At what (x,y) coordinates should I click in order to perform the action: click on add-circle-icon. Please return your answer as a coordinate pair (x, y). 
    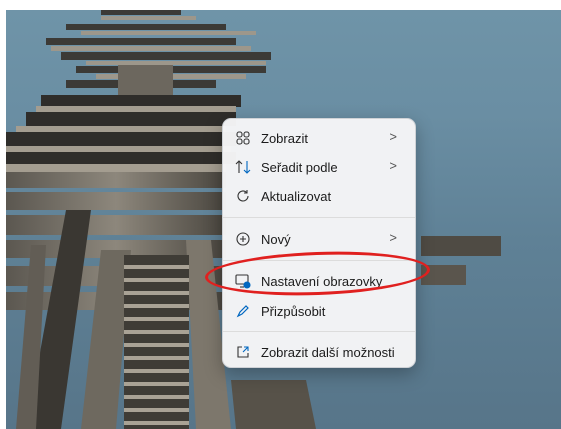
    Looking at the image, I should click on (243, 239).